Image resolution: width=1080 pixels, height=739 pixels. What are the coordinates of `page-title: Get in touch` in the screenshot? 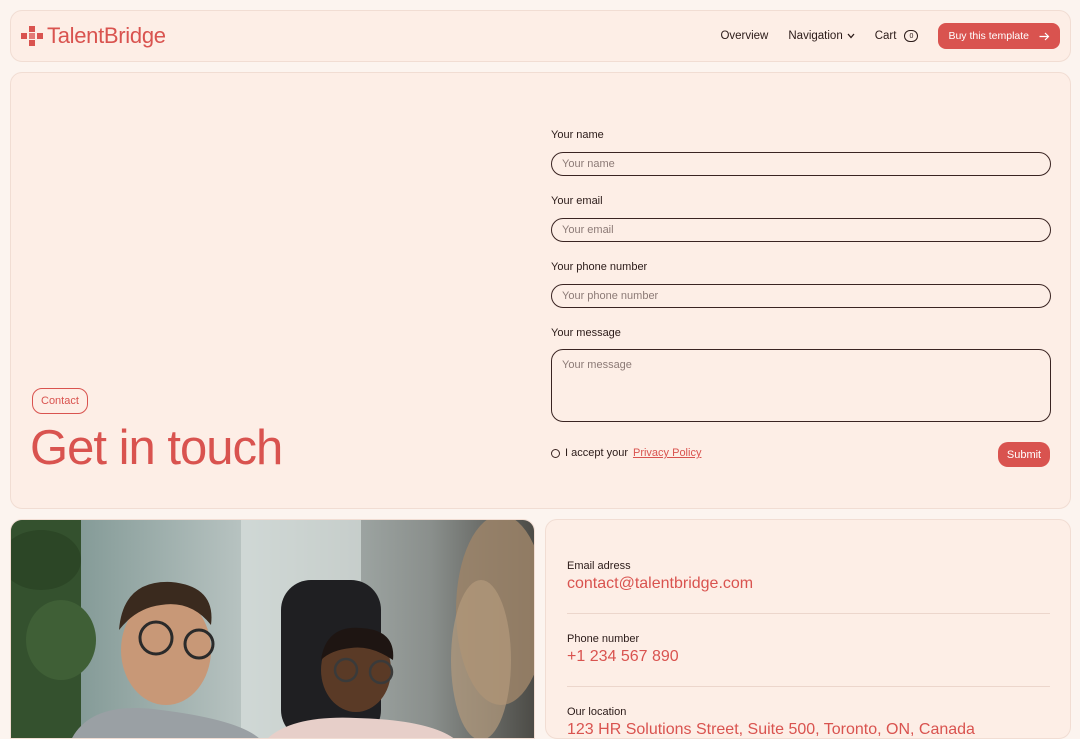 It's located at (156, 448).